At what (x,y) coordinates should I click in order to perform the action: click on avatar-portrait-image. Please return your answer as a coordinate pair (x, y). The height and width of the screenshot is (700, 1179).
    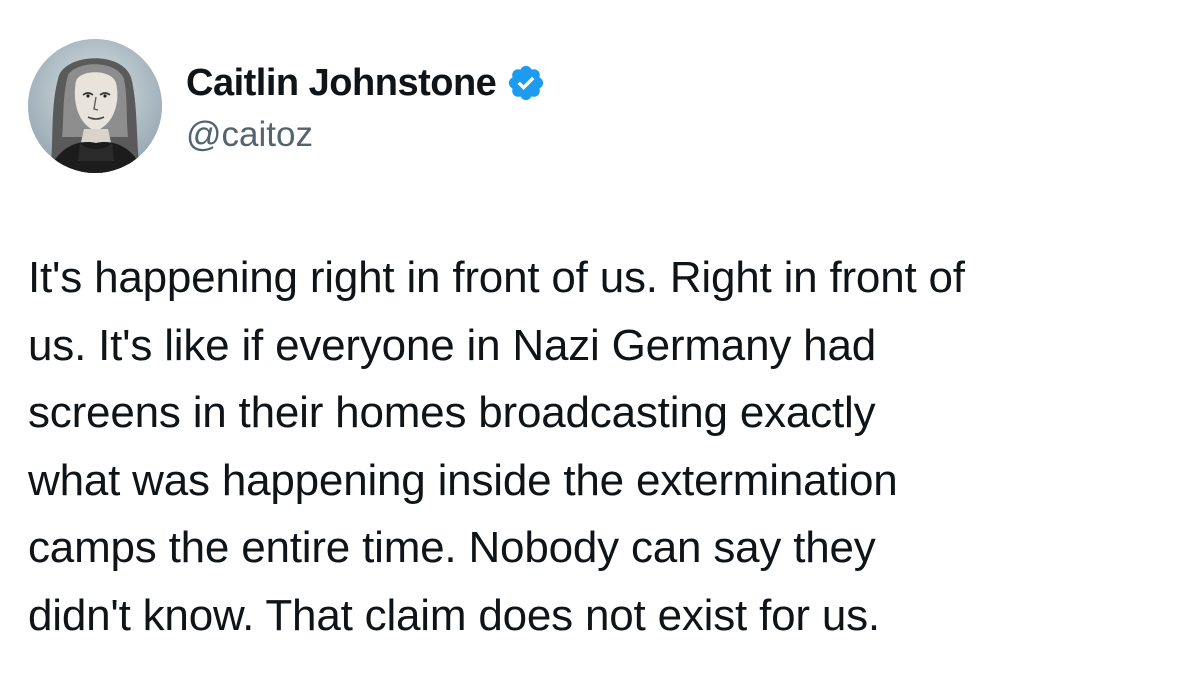
    Looking at the image, I should click on (95, 106).